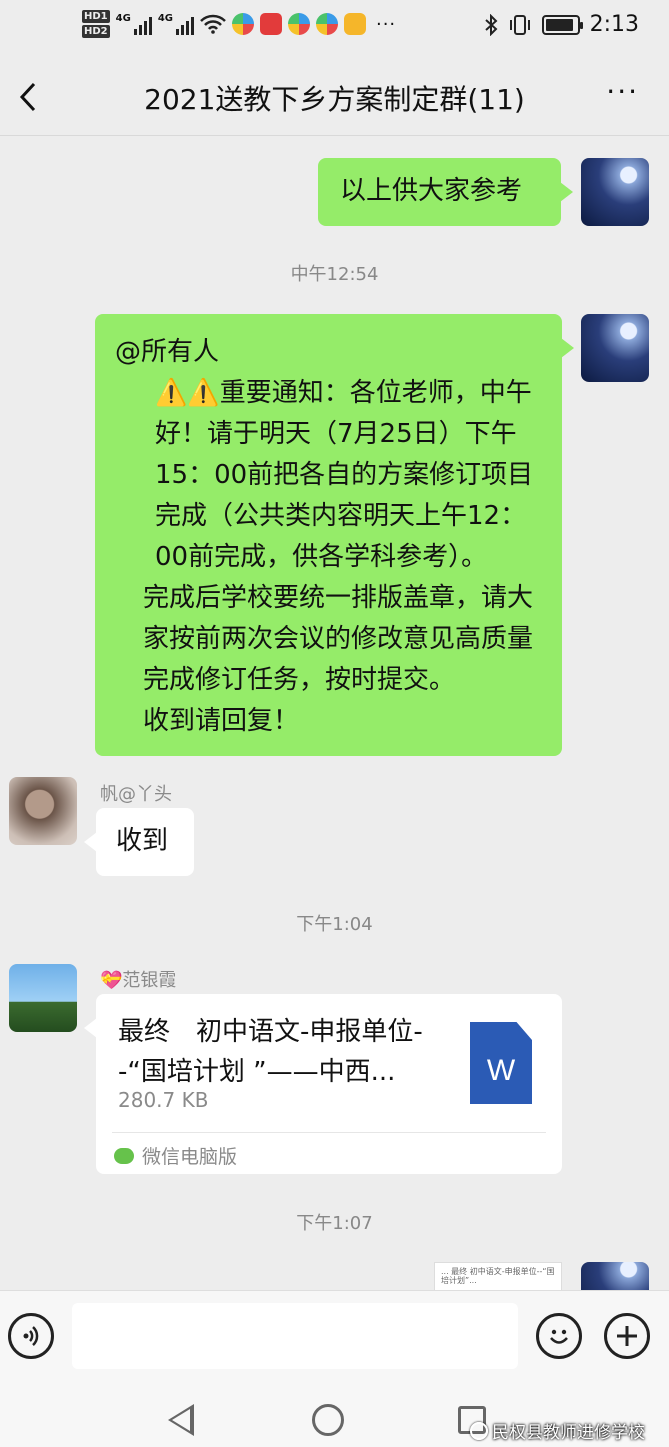 The width and height of the screenshot is (669, 1447). Describe the element at coordinates (270, 24) in the screenshot. I see `gift-app-icon` at that location.